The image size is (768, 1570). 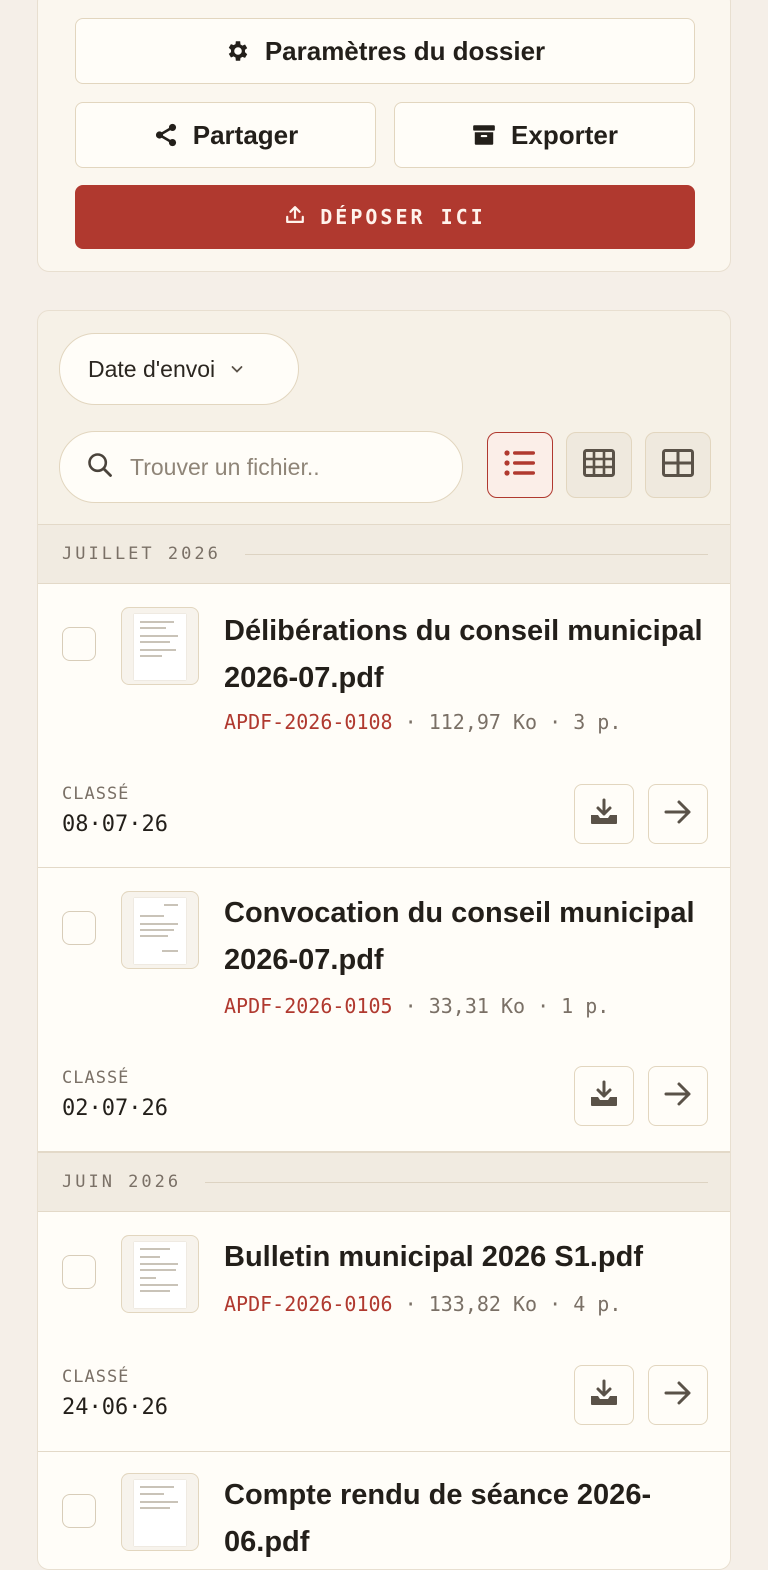 I want to click on folder-settings-label: Paramètres du dossier, so click(x=405, y=50).